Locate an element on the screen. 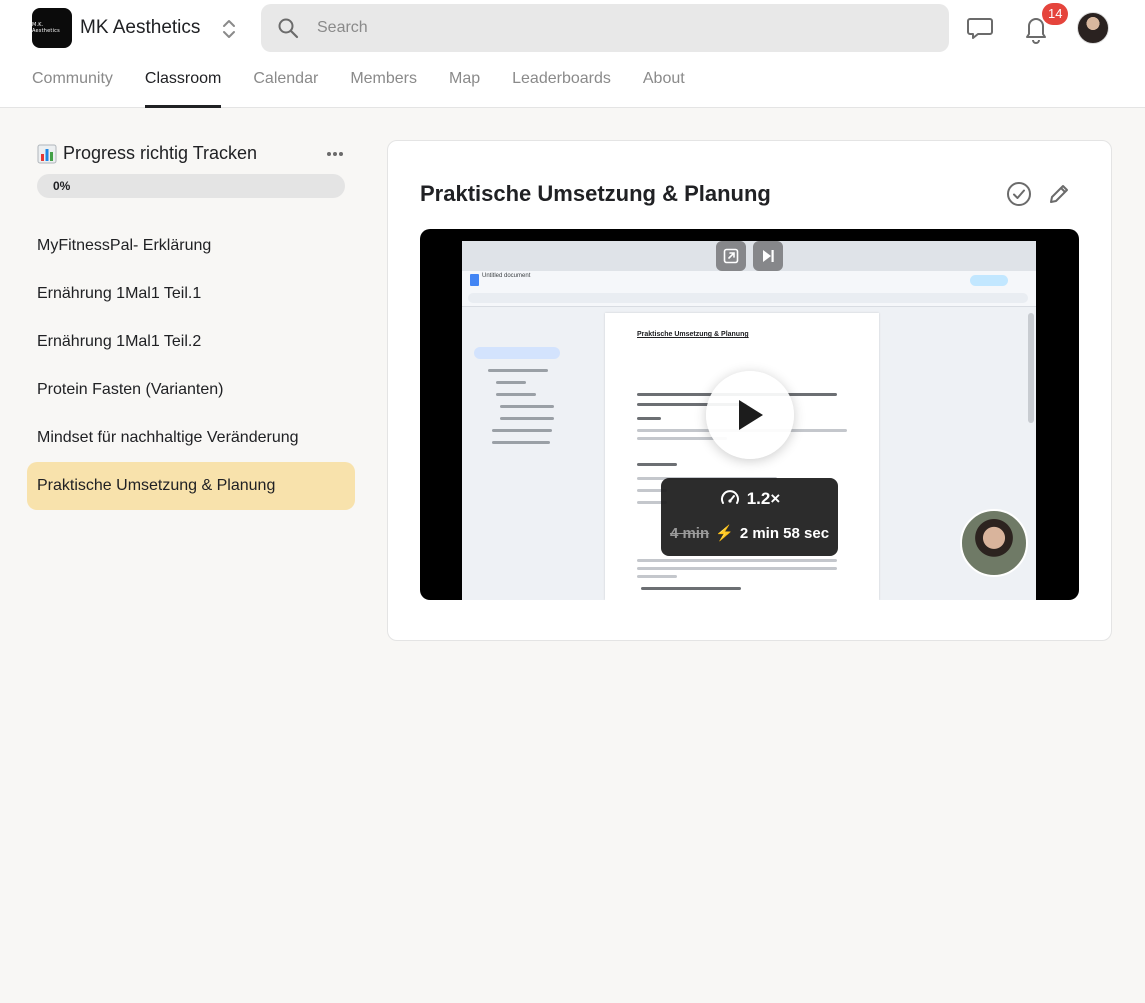 The width and height of the screenshot is (1145, 1003). chat-icon is located at coordinates (980, 28).